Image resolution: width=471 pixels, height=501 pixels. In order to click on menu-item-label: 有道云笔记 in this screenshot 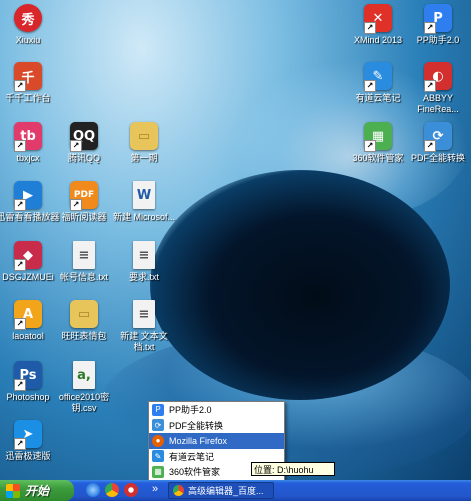, I will do `click(192, 456)`.